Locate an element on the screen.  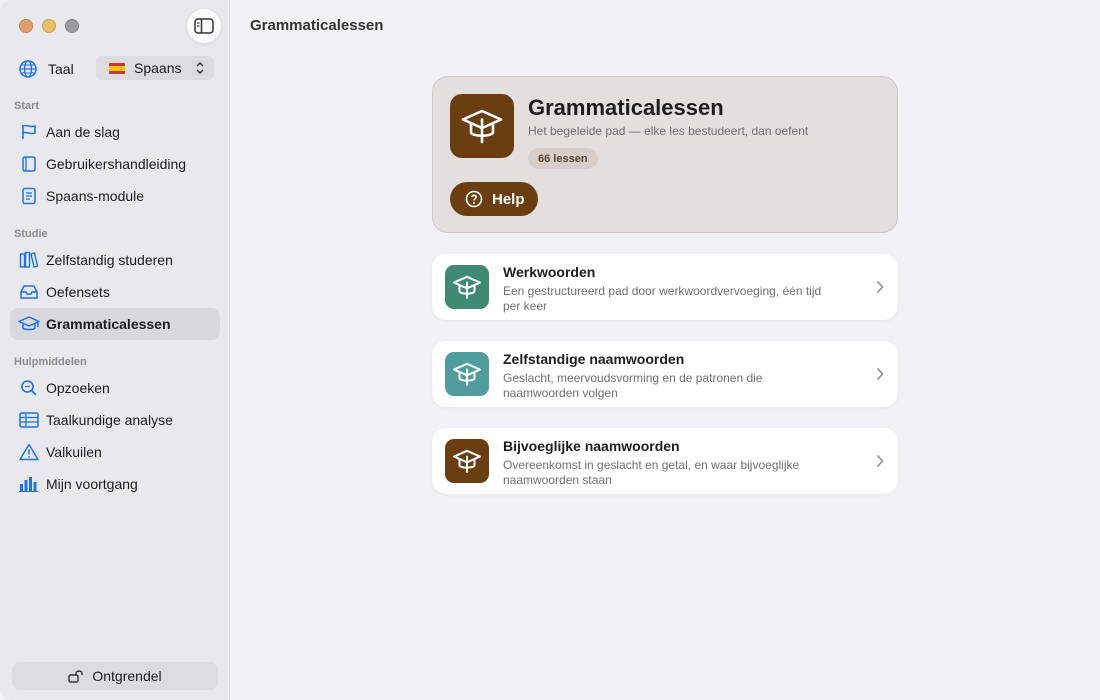
sidebar-item-label: Valkuilen is located at coordinates (74, 452).